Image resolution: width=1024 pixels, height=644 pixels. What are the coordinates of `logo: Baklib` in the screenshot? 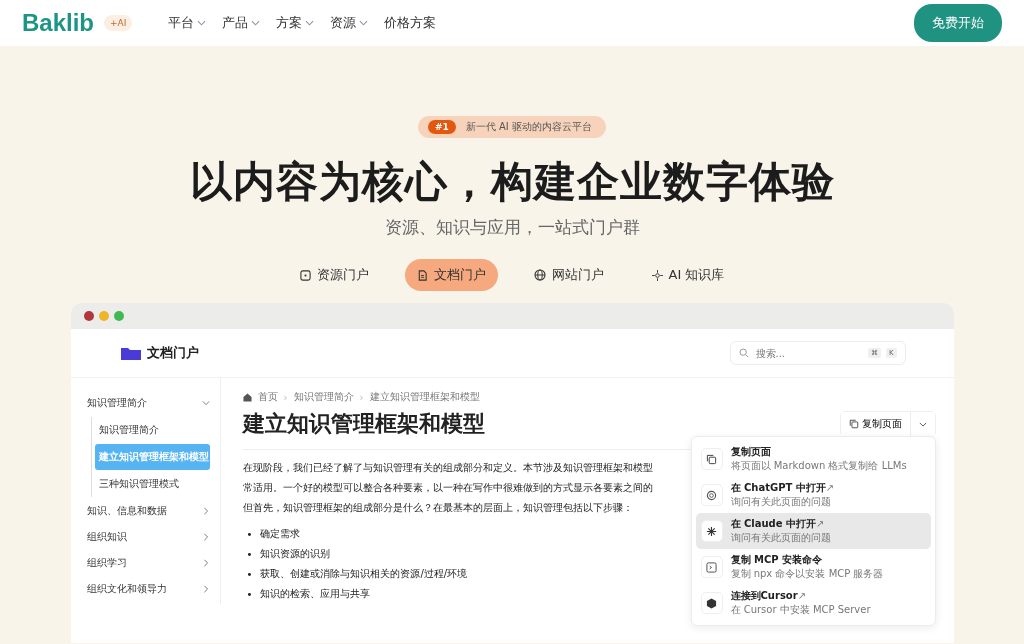 It's located at (58, 23).